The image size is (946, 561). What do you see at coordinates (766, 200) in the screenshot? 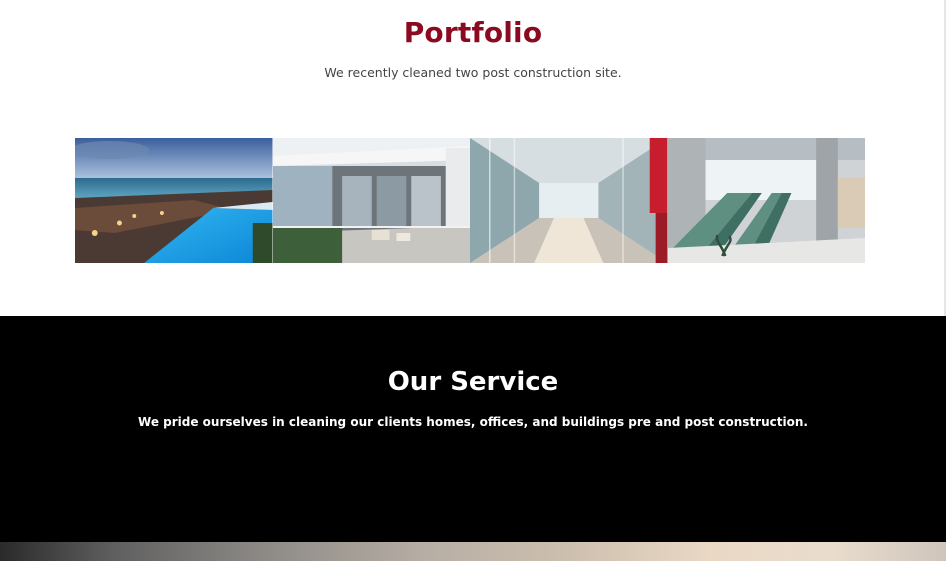
I see `escalator-atrium-image` at bounding box center [766, 200].